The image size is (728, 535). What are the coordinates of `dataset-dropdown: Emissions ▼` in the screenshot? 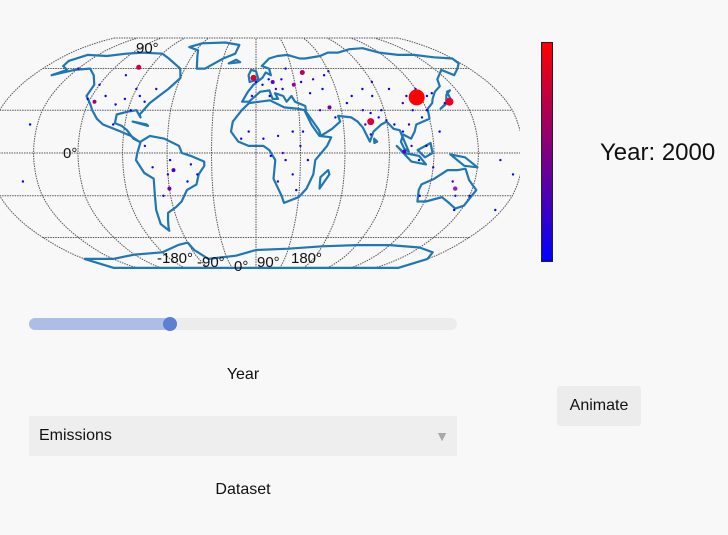 It's located at (243, 436).